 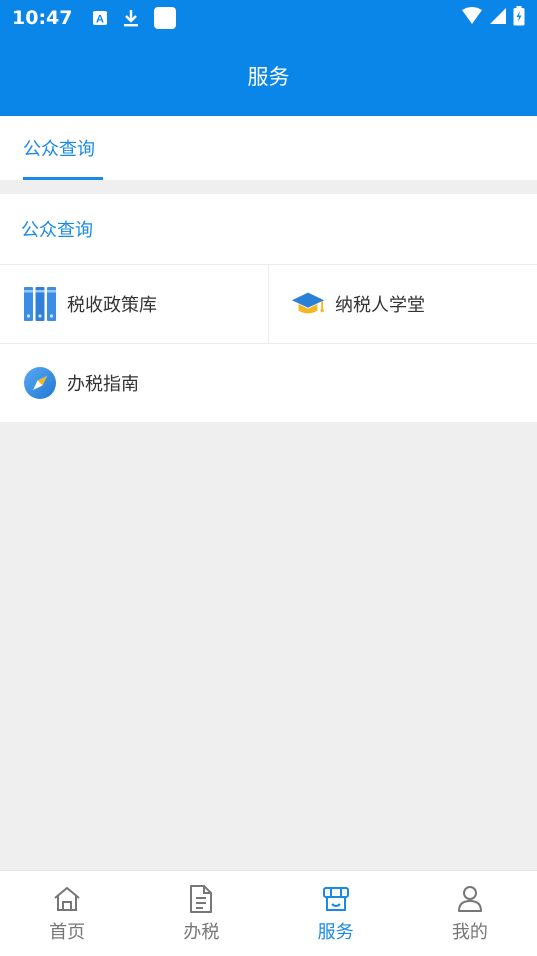 What do you see at coordinates (201, 932) in the screenshot?
I see `nav-label: 办税` at bounding box center [201, 932].